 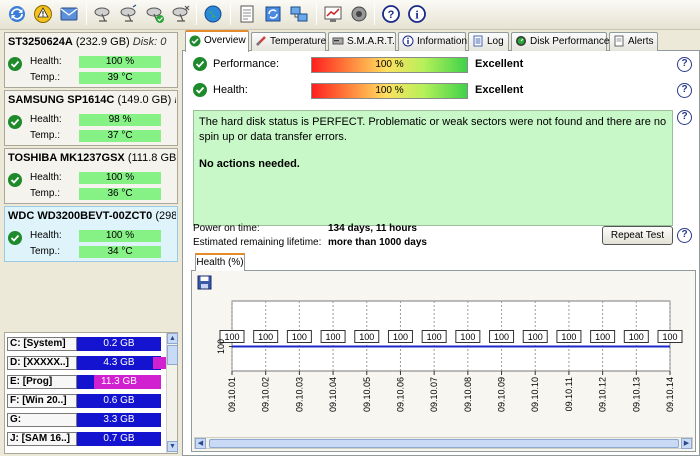 I want to click on disk-size: (232.9 GB), so click(x=102, y=42).